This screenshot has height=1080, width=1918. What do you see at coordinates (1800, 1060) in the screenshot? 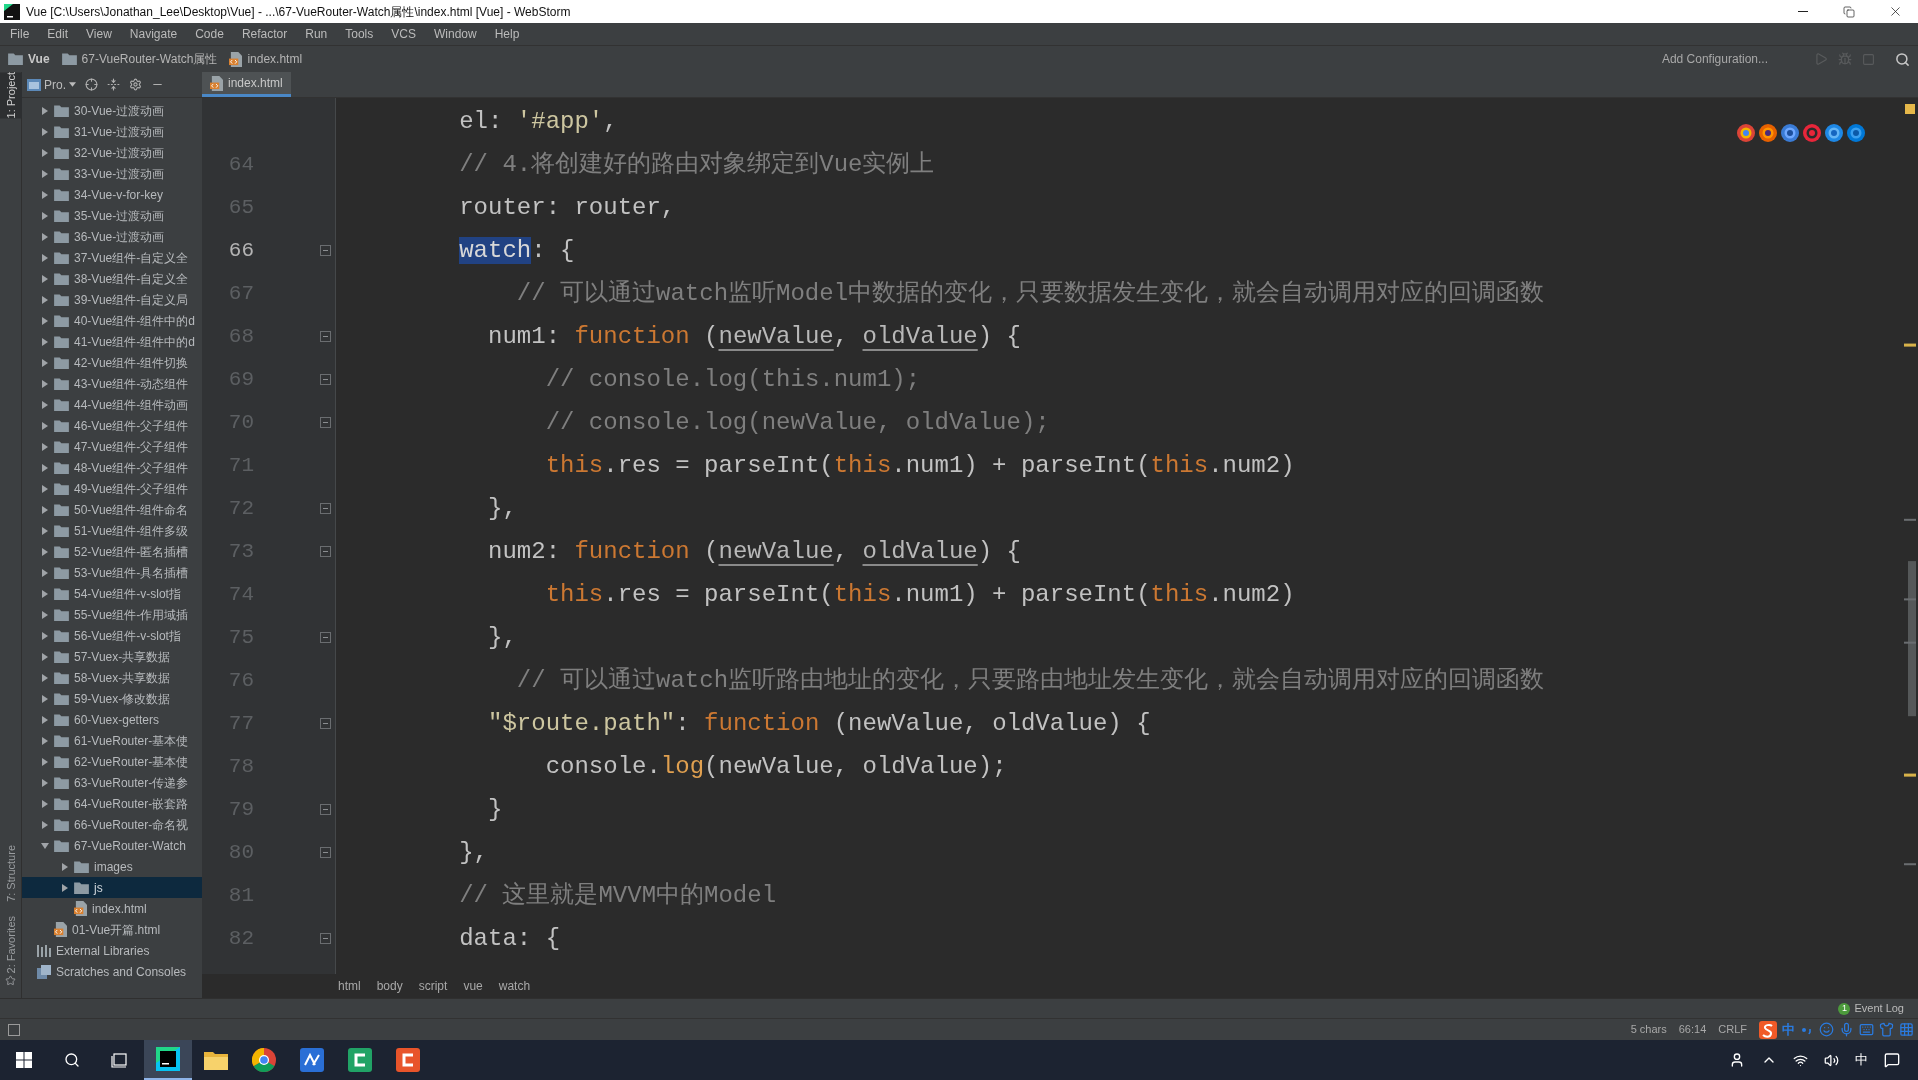
I see `network-icon` at bounding box center [1800, 1060].